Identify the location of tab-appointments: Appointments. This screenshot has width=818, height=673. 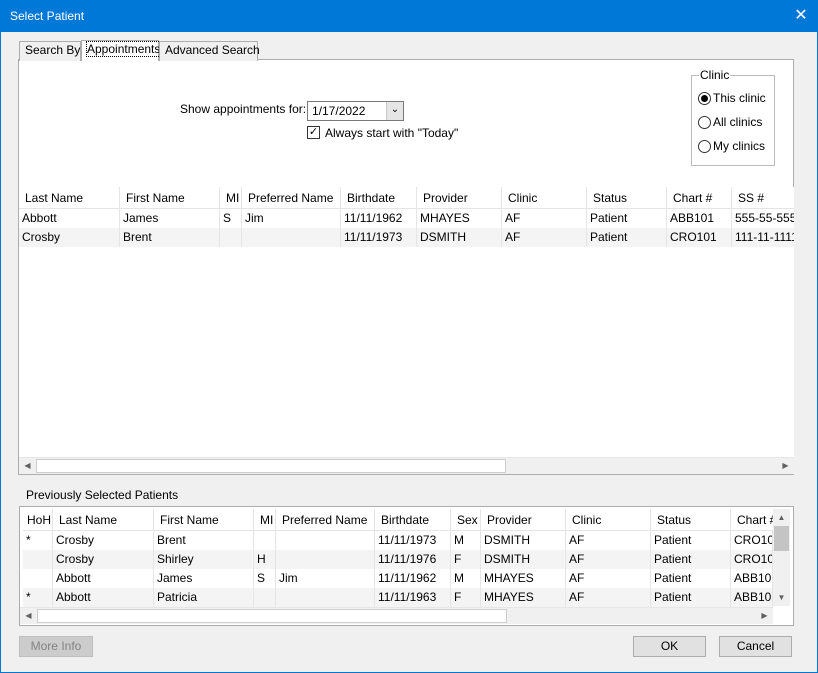
(121, 50).